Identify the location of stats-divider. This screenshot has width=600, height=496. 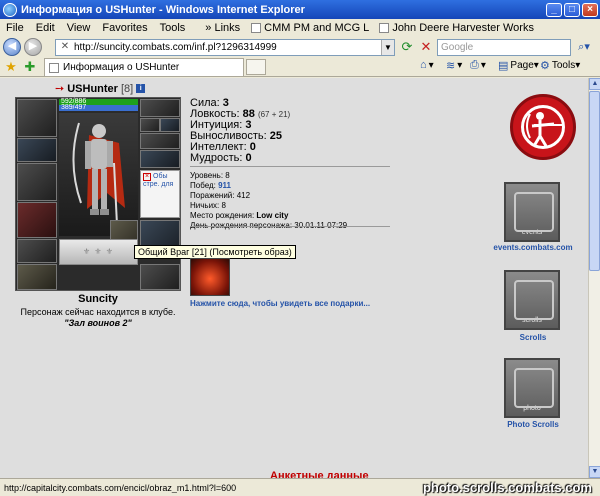
(290, 166).